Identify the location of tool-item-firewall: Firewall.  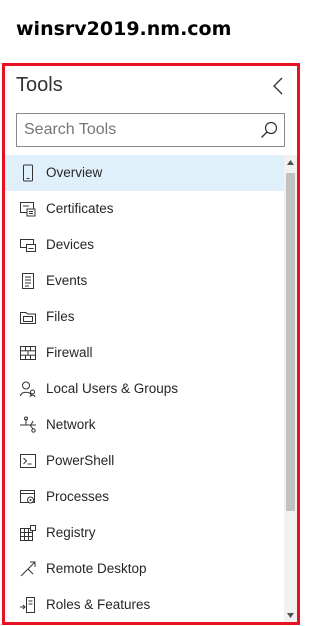
(144, 353).